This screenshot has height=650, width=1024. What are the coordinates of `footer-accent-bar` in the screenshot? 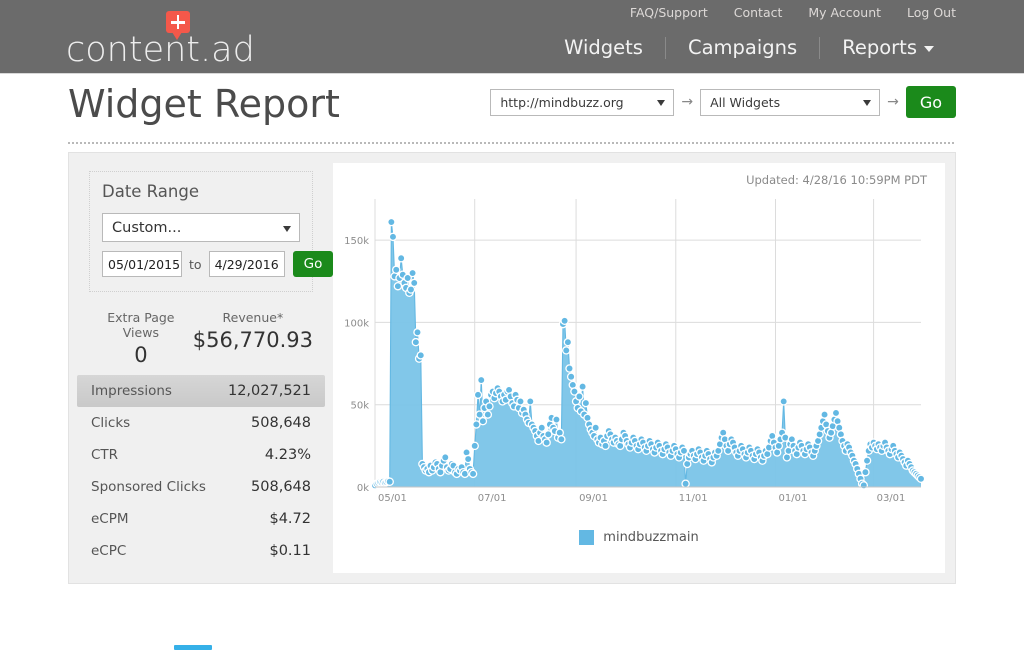 It's located at (193, 647).